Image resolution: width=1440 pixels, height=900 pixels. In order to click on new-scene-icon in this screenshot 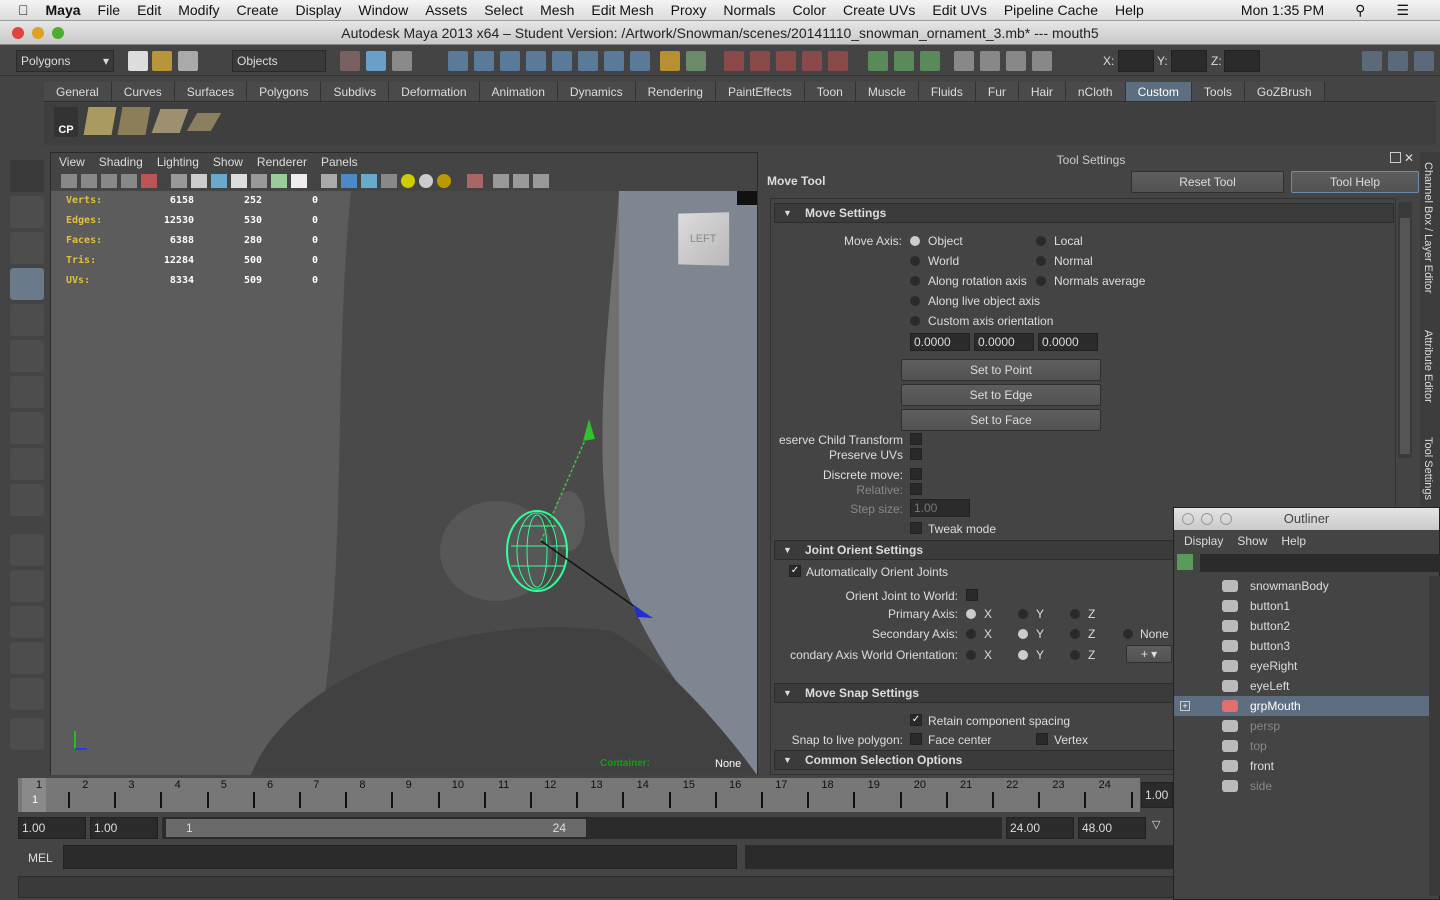, I will do `click(138, 61)`.